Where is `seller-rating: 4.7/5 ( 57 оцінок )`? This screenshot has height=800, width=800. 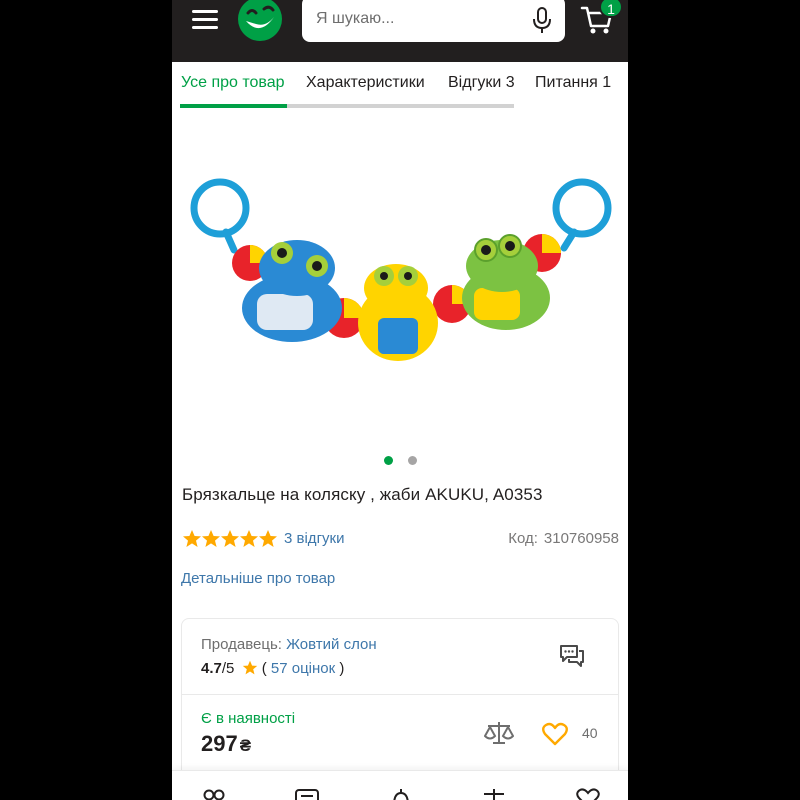
seller-rating: 4.7/5 ( 57 оцінок ) is located at coordinates (272, 668).